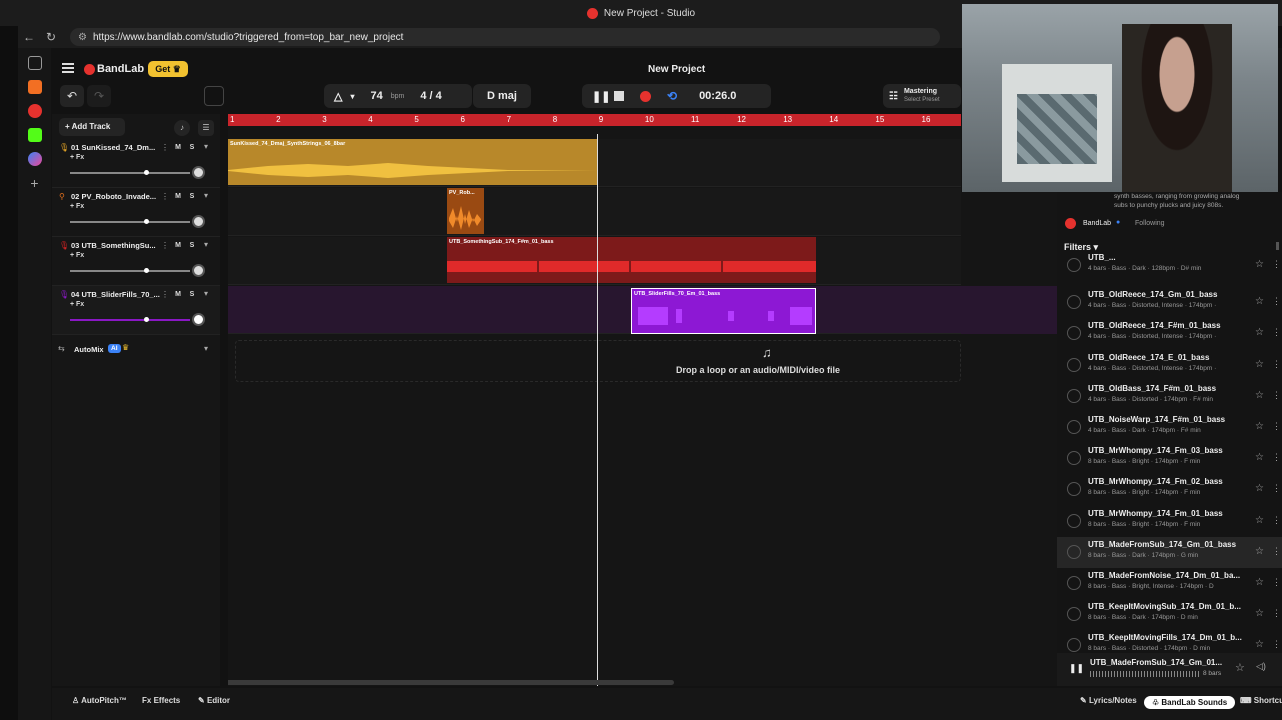 The image size is (1282, 720). I want to click on site-info-icon: ⚙, so click(82, 37).